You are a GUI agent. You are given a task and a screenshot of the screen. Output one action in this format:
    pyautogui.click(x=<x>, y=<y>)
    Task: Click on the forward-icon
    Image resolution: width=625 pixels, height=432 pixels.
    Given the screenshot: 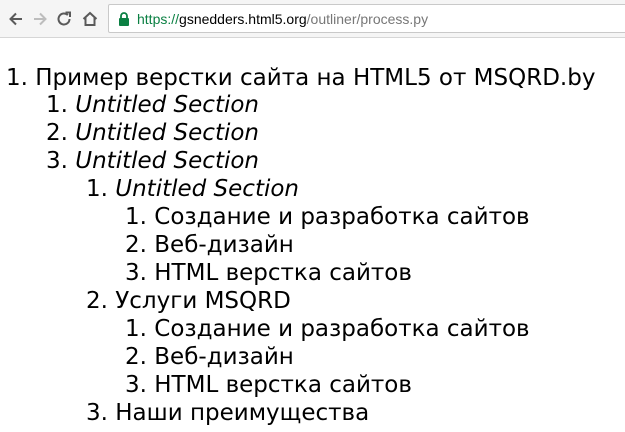 What is the action you would take?
    pyautogui.click(x=40, y=19)
    